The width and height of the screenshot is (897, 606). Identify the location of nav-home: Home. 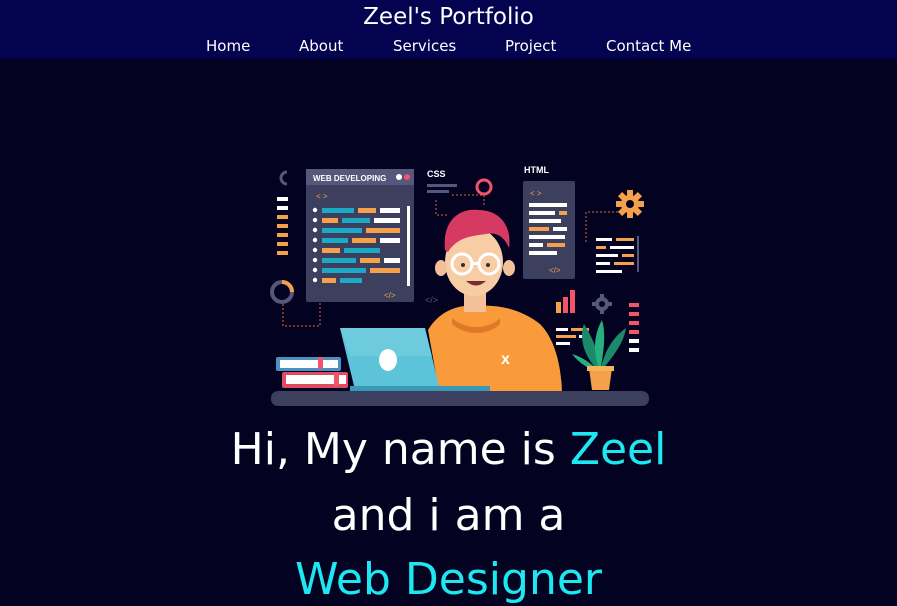
(228, 46).